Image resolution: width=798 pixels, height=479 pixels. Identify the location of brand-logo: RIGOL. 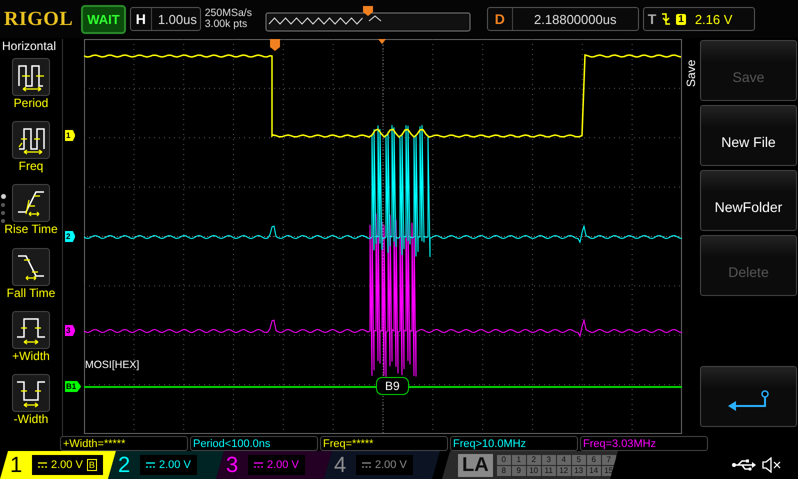
(39, 19).